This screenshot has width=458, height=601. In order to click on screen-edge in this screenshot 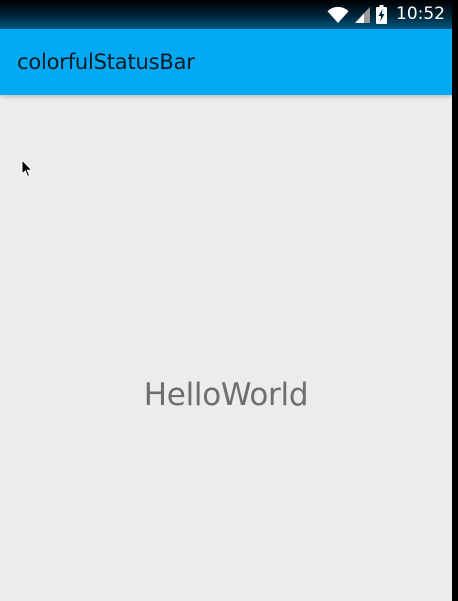, I will do `click(455, 300)`.